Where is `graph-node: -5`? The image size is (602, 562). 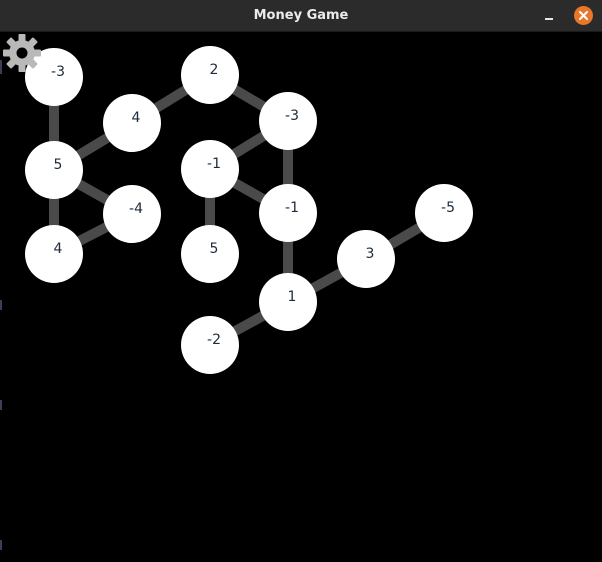 graph-node: -5 is located at coordinates (444, 213).